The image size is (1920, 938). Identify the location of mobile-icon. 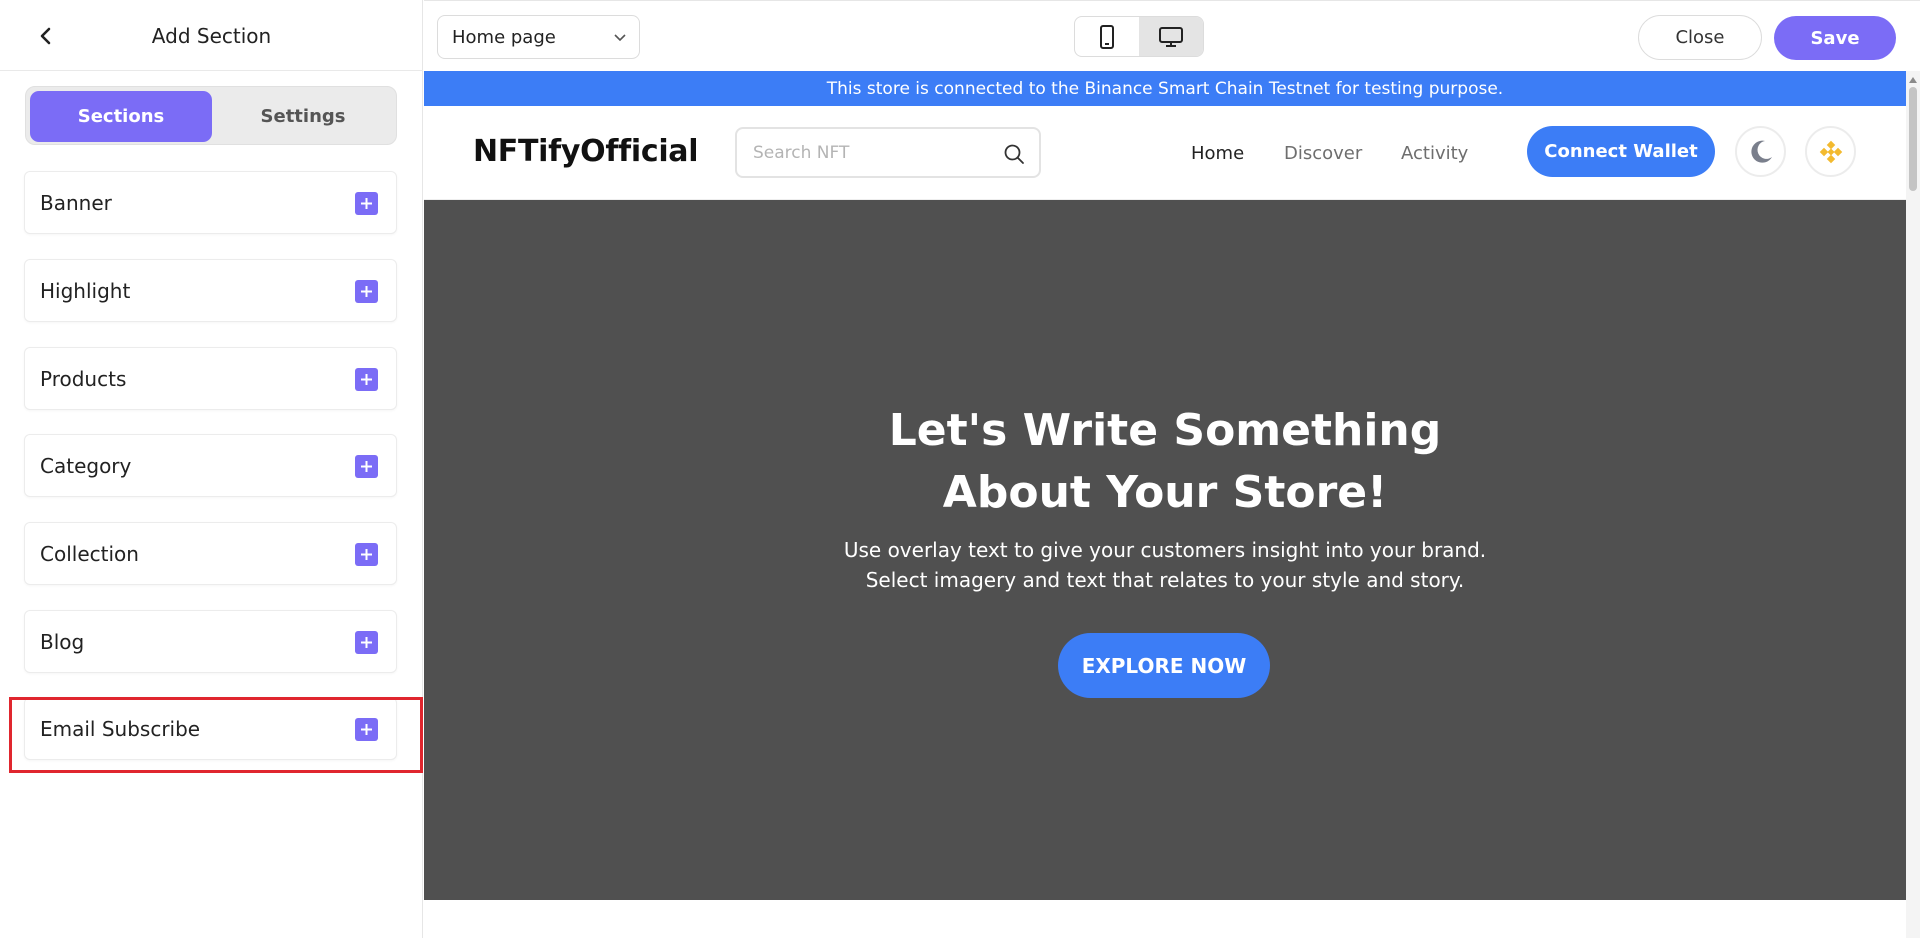
(1107, 36).